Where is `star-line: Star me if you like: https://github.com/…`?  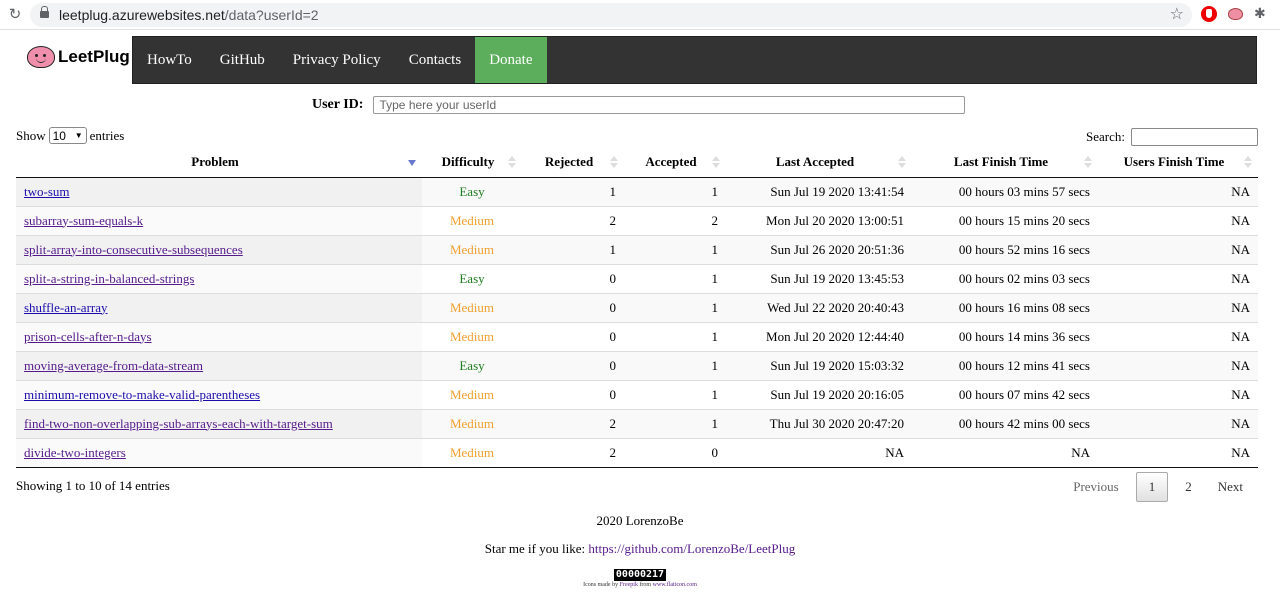 star-line: Star me if you like: https://github.com/… is located at coordinates (640, 549).